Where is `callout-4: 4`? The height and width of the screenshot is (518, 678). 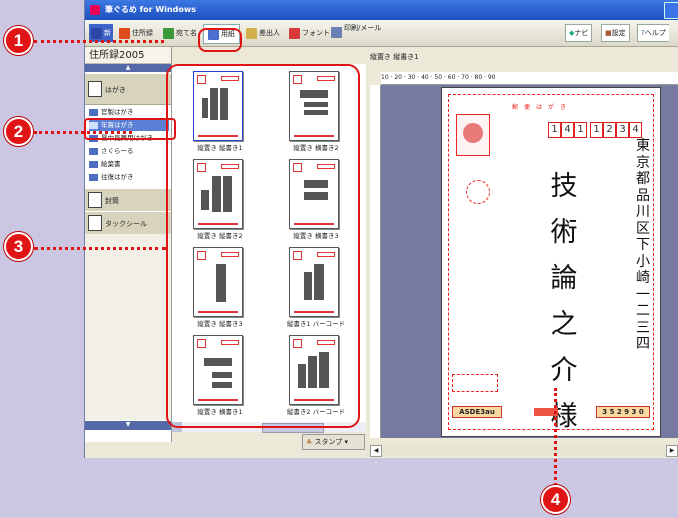
callout-4: 4 is located at coordinates (555, 499).